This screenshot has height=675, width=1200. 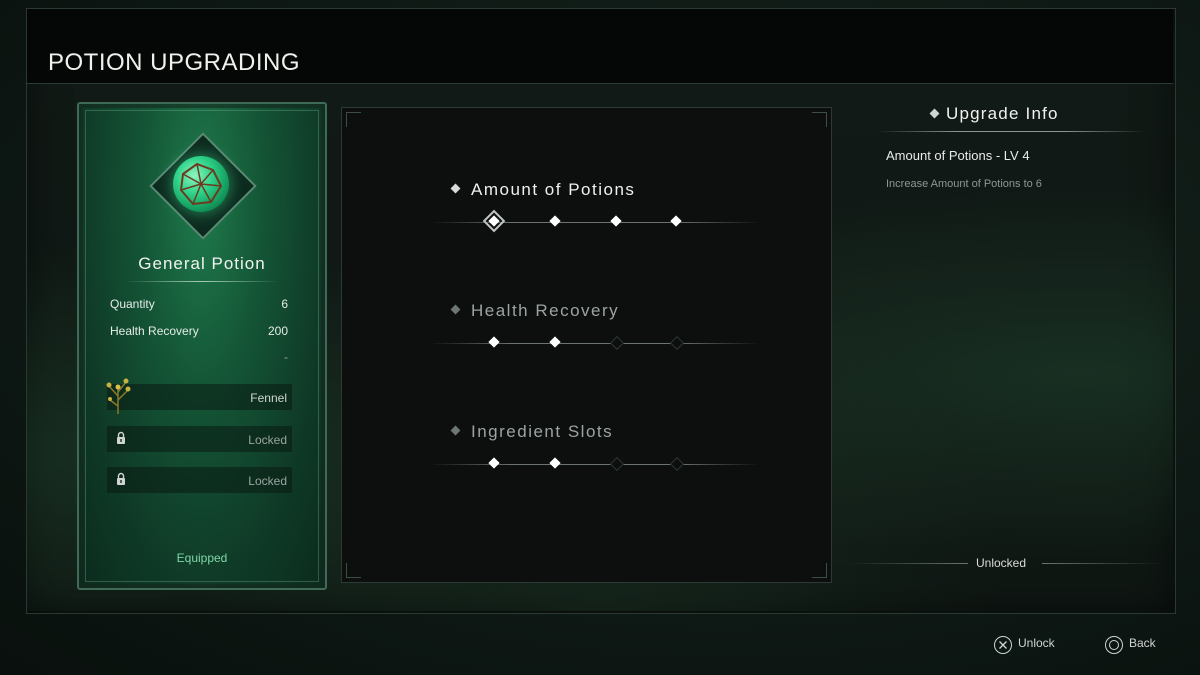 I want to click on circle-button-icon, so click(x=1114, y=645).